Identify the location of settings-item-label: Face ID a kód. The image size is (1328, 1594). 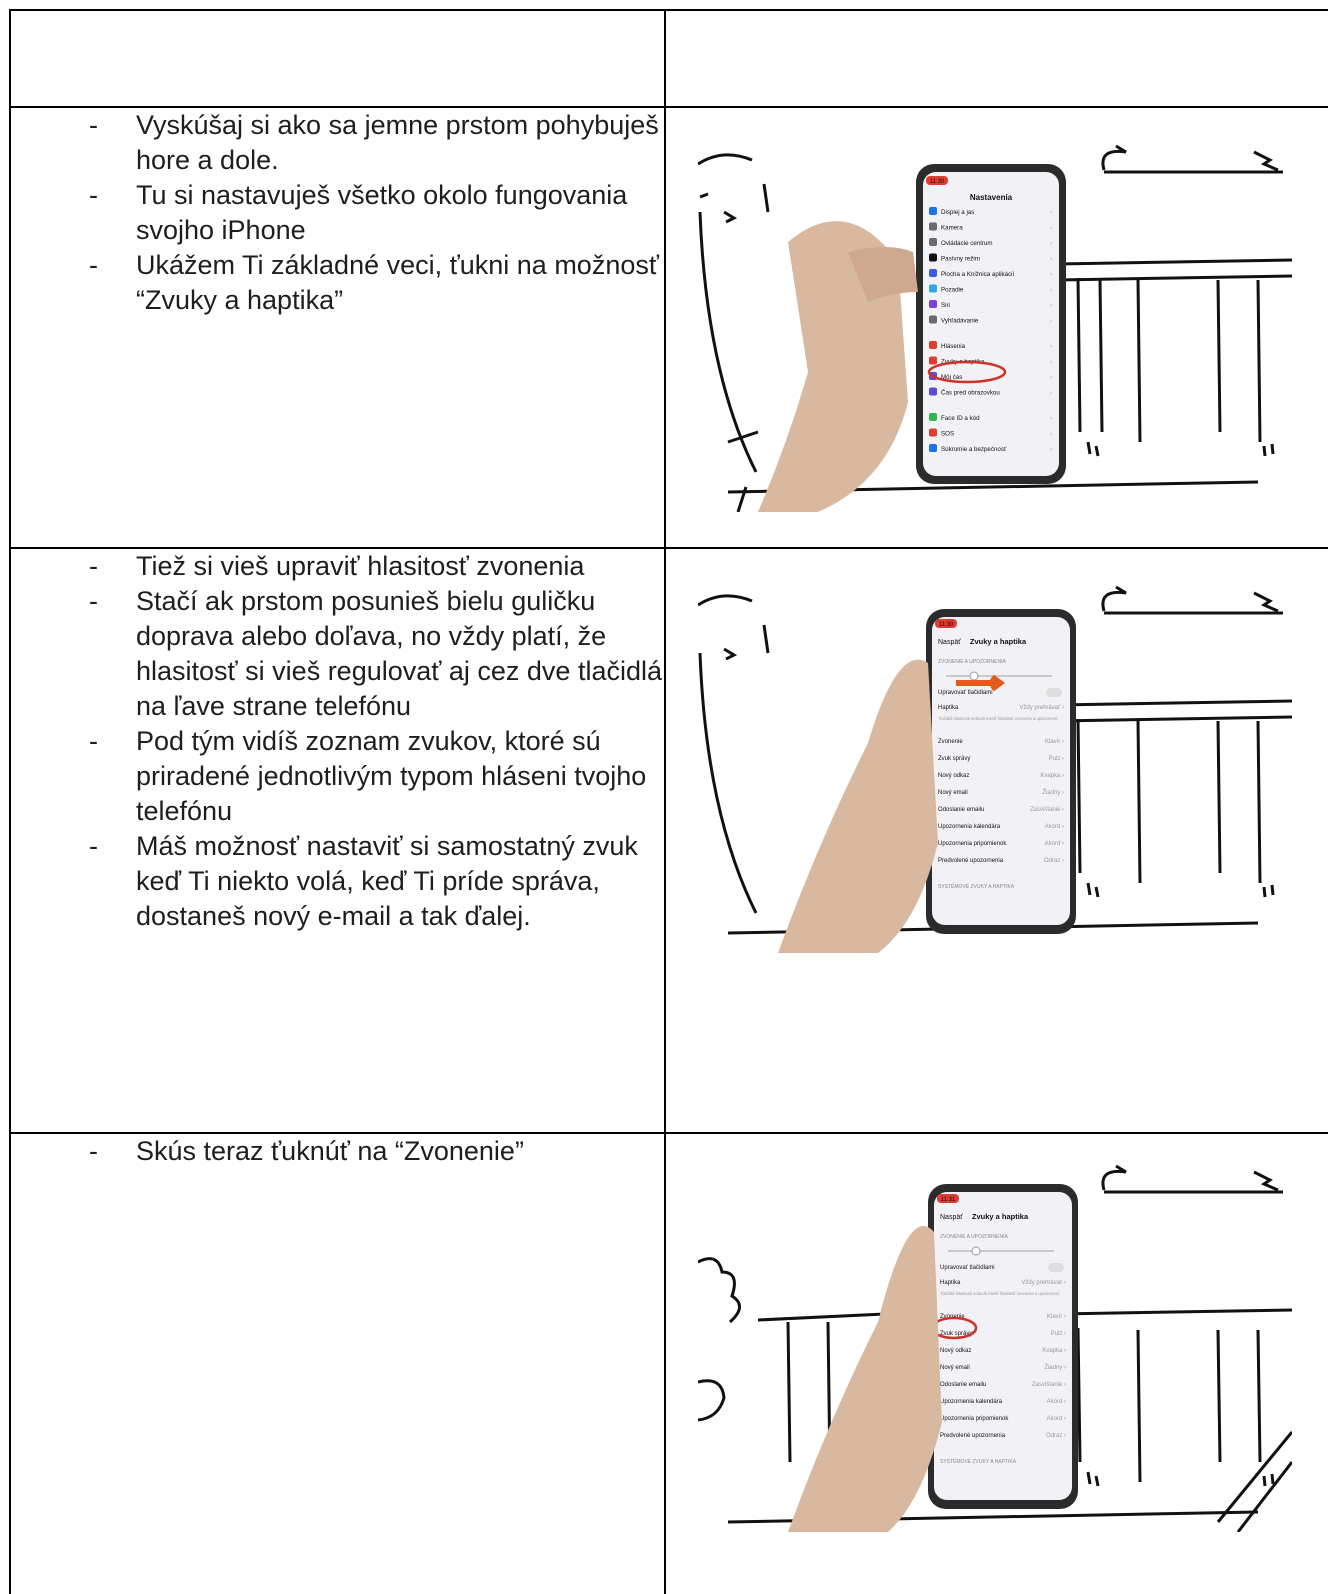
(960, 418).